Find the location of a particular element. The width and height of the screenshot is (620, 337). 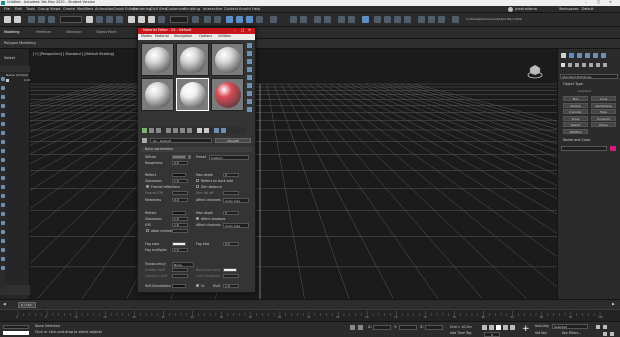

abbe-number-checkbox is located at coordinates (147, 230).